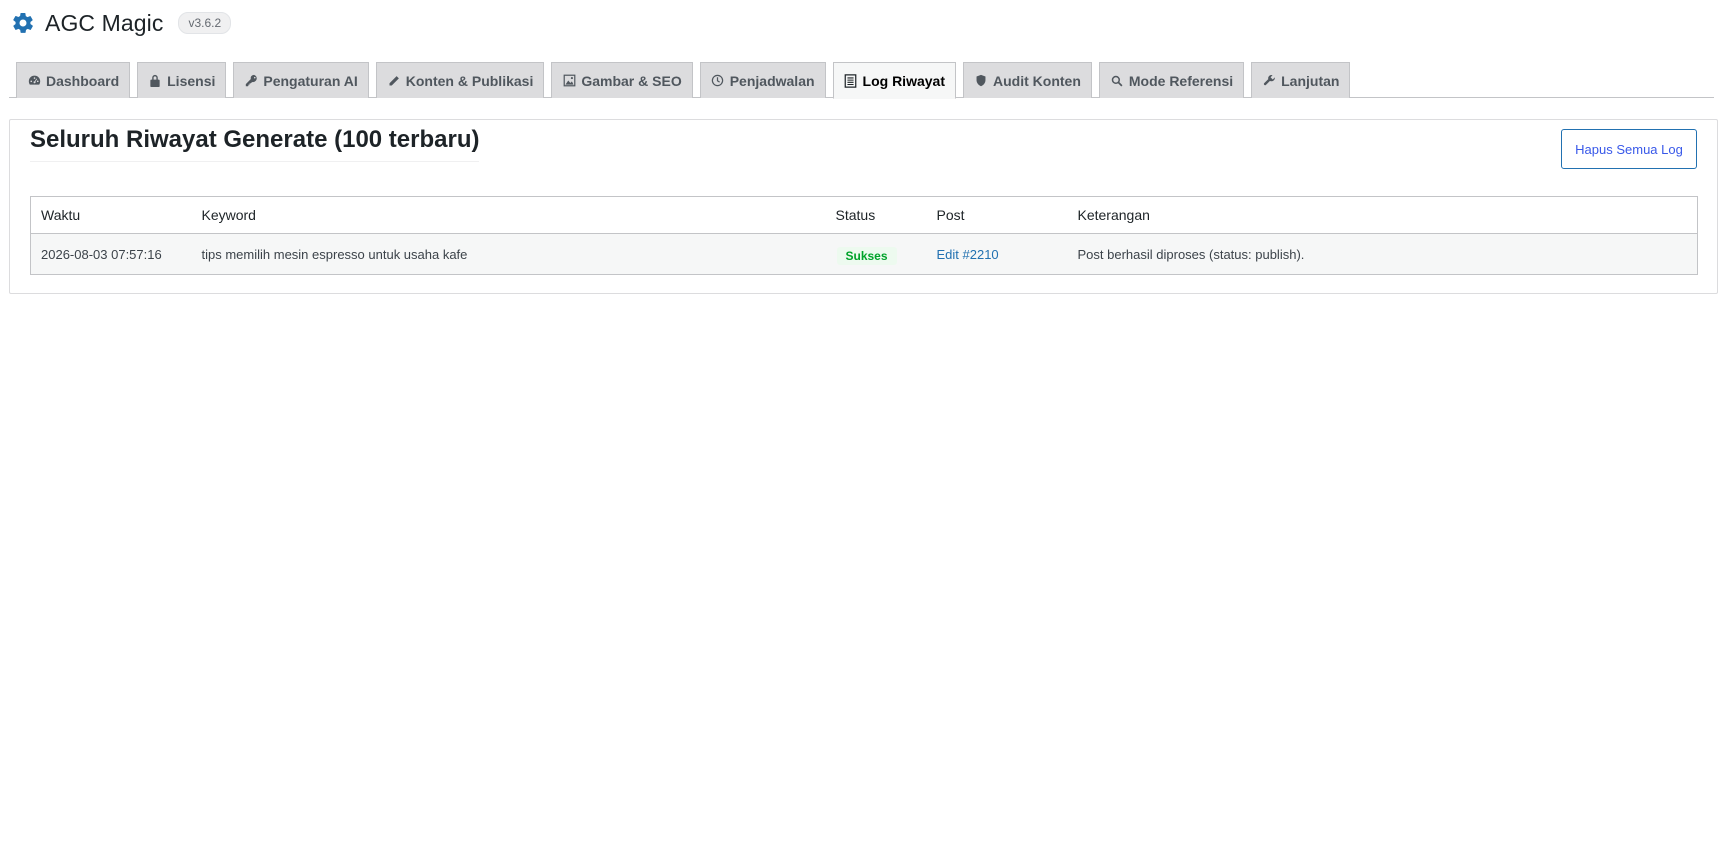  I want to click on tab-konten-publikasi: Konten & Publikasi, so click(460, 80).